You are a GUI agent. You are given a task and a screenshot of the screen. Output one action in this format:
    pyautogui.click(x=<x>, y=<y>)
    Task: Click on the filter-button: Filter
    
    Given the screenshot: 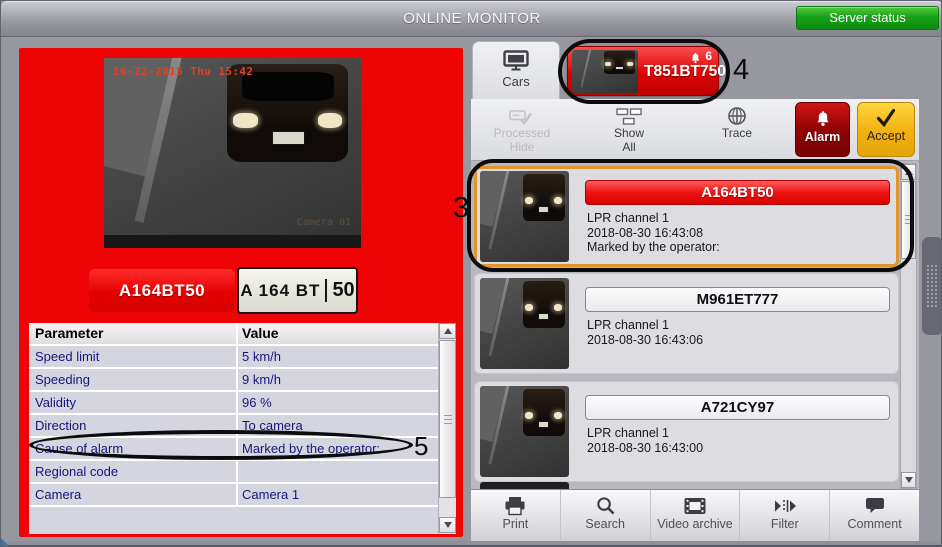 What is the action you would take?
    pyautogui.click(x=785, y=515)
    